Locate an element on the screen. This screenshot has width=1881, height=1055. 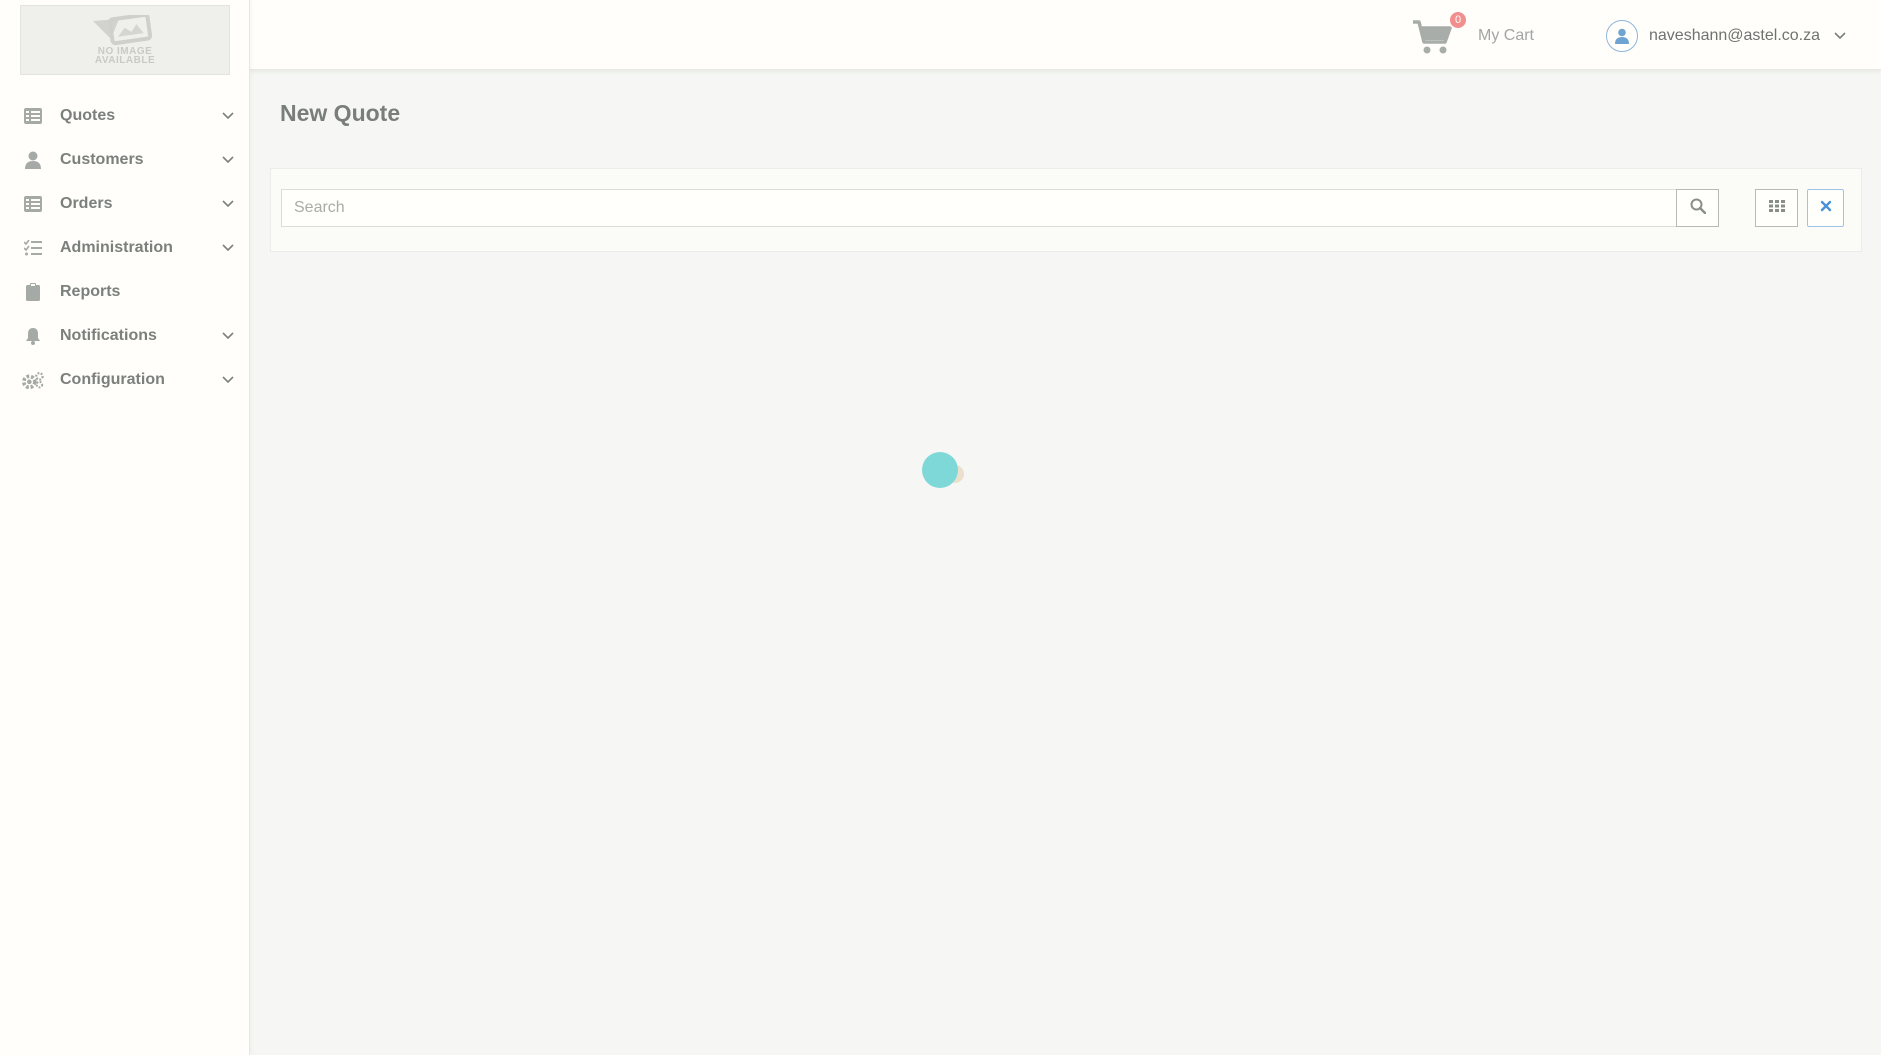
search-button is located at coordinates (1697, 208).